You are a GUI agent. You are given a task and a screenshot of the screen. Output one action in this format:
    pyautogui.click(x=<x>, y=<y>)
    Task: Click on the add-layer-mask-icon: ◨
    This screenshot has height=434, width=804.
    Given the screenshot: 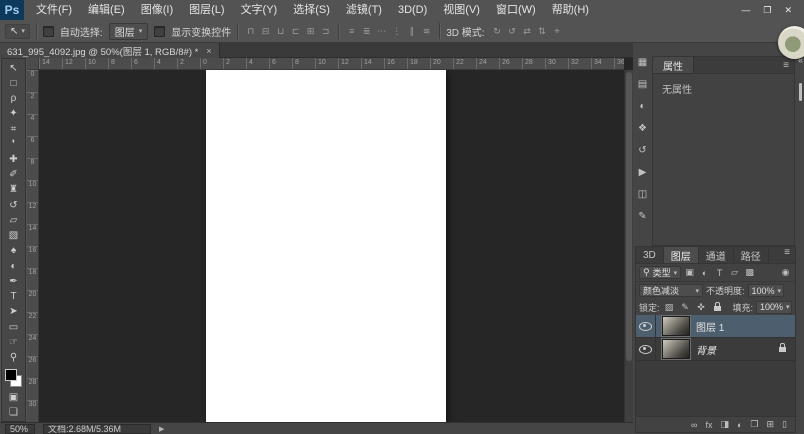 What is the action you would take?
    pyautogui.click(x=724, y=424)
    